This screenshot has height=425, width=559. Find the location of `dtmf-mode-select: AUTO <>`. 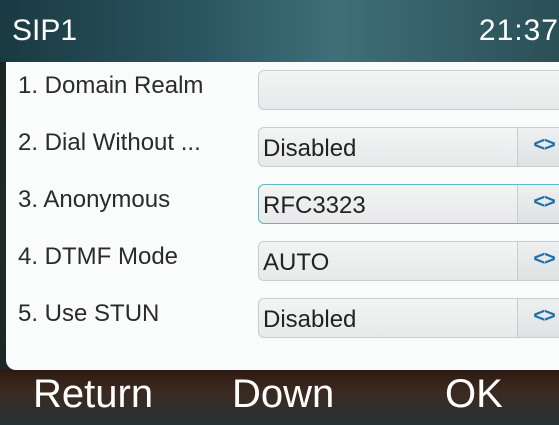

dtmf-mode-select: AUTO <> is located at coordinates (408, 261).